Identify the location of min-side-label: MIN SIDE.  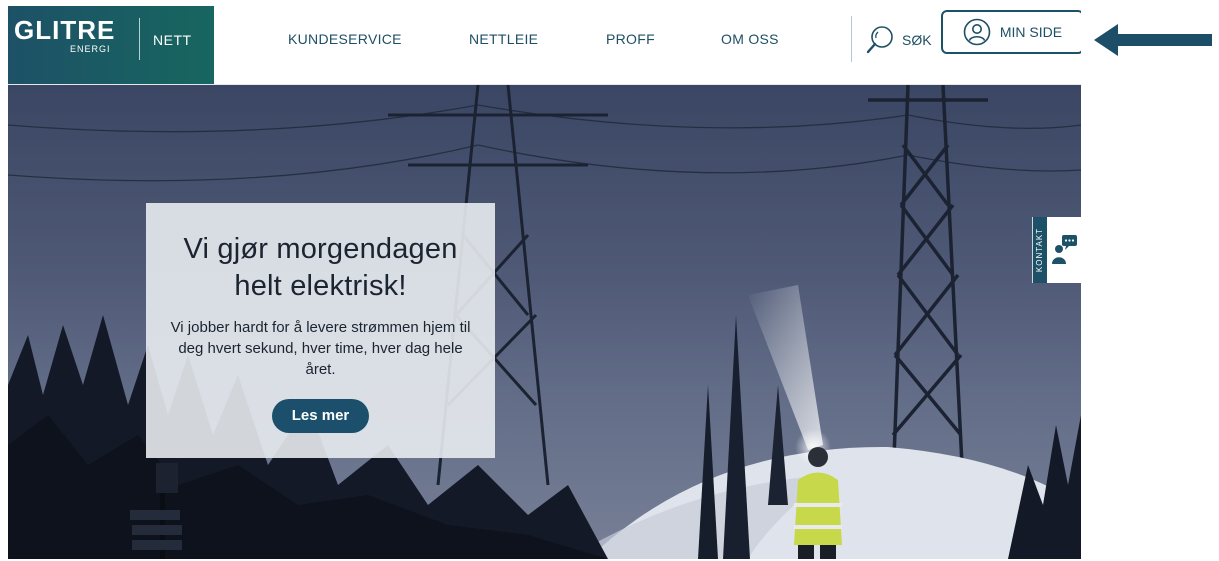
(1031, 32).